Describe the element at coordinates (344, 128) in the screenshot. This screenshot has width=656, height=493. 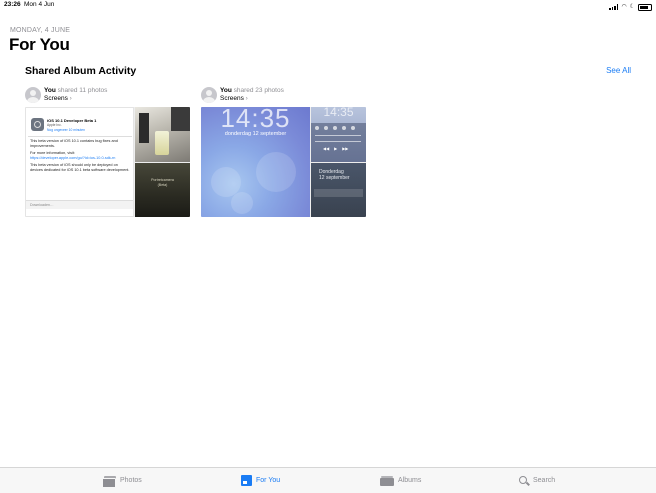
I see `moon-icon` at that location.